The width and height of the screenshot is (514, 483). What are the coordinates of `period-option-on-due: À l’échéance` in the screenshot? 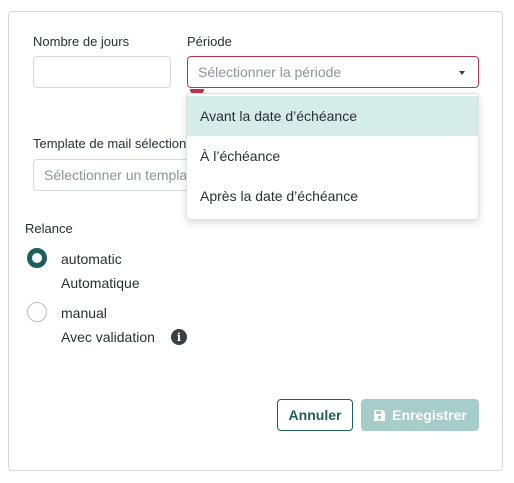 It's located at (332, 156).